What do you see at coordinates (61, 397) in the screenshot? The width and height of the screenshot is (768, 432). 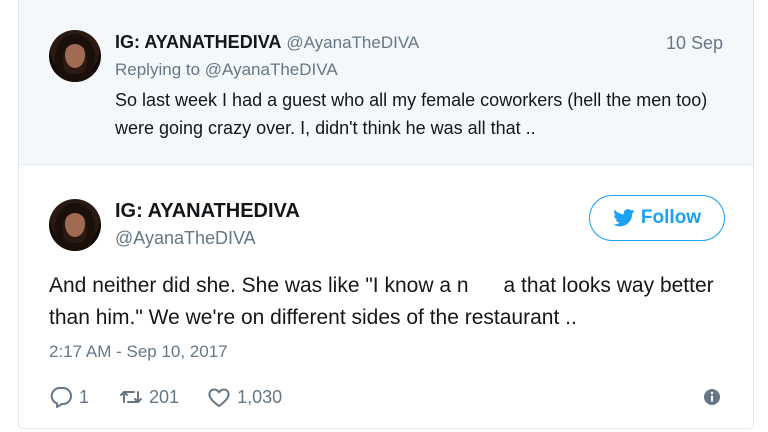 I see `reply-icon` at bounding box center [61, 397].